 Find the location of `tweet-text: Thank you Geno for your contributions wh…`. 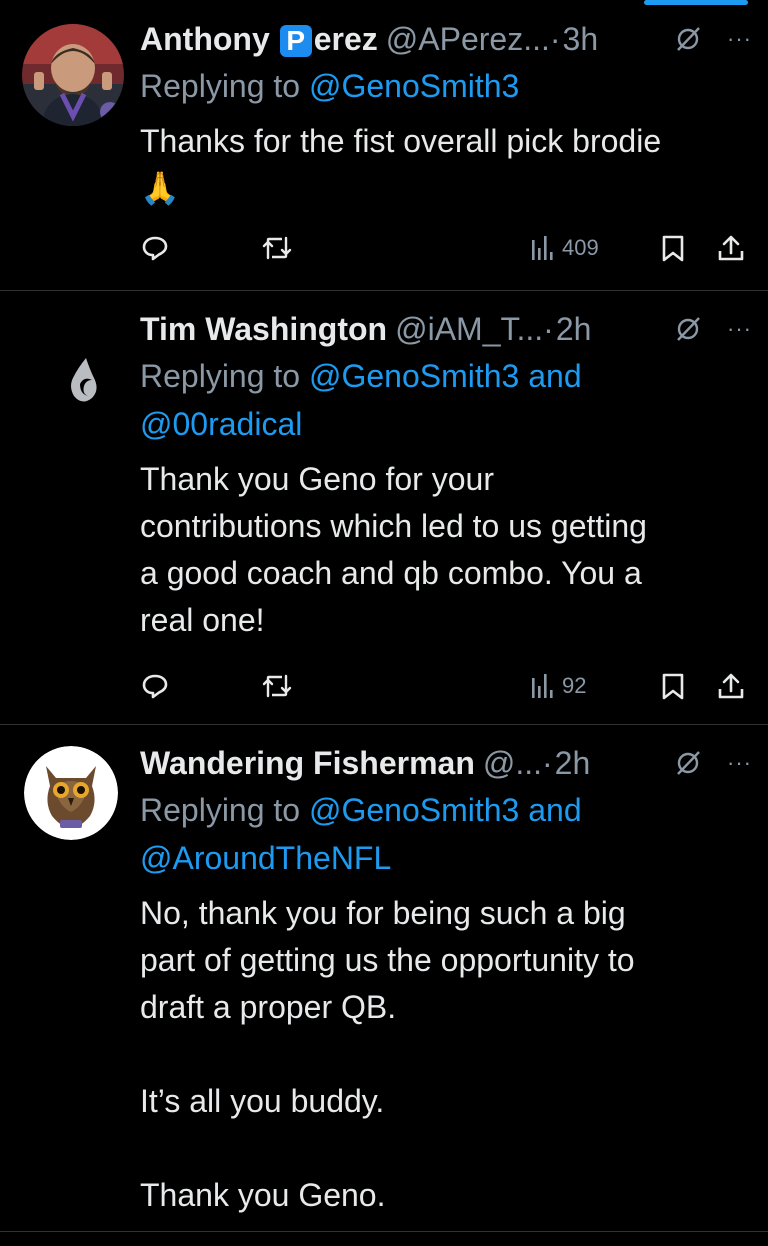

tweet-text: Thank you Geno for your contributions wh… is located at coordinates (393, 549).